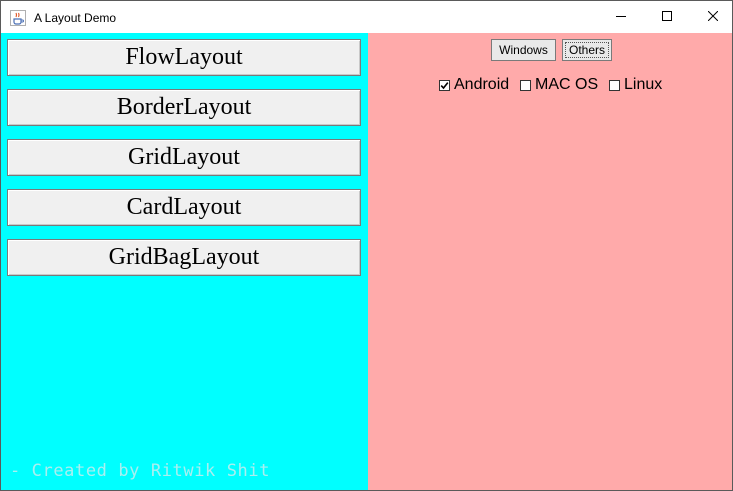 This screenshot has width=733, height=491. What do you see at coordinates (184, 107) in the screenshot?
I see `borderlayout-button: BorderLayout` at bounding box center [184, 107].